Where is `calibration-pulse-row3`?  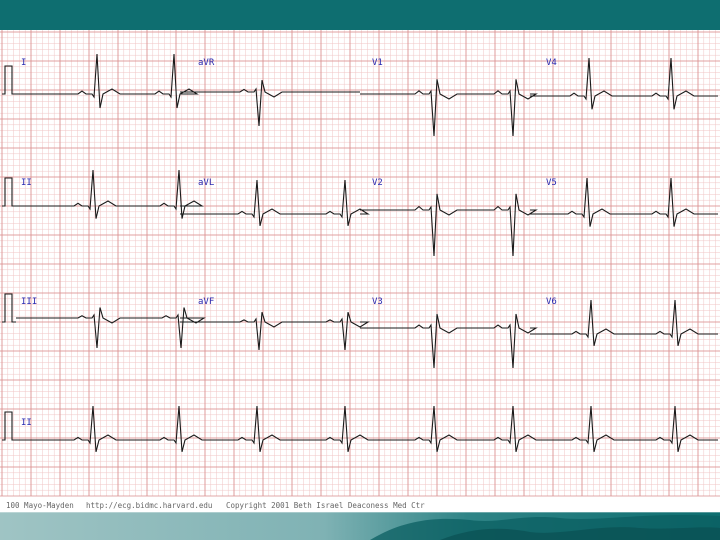 calibration-pulse-row3 is located at coordinates (9, 308).